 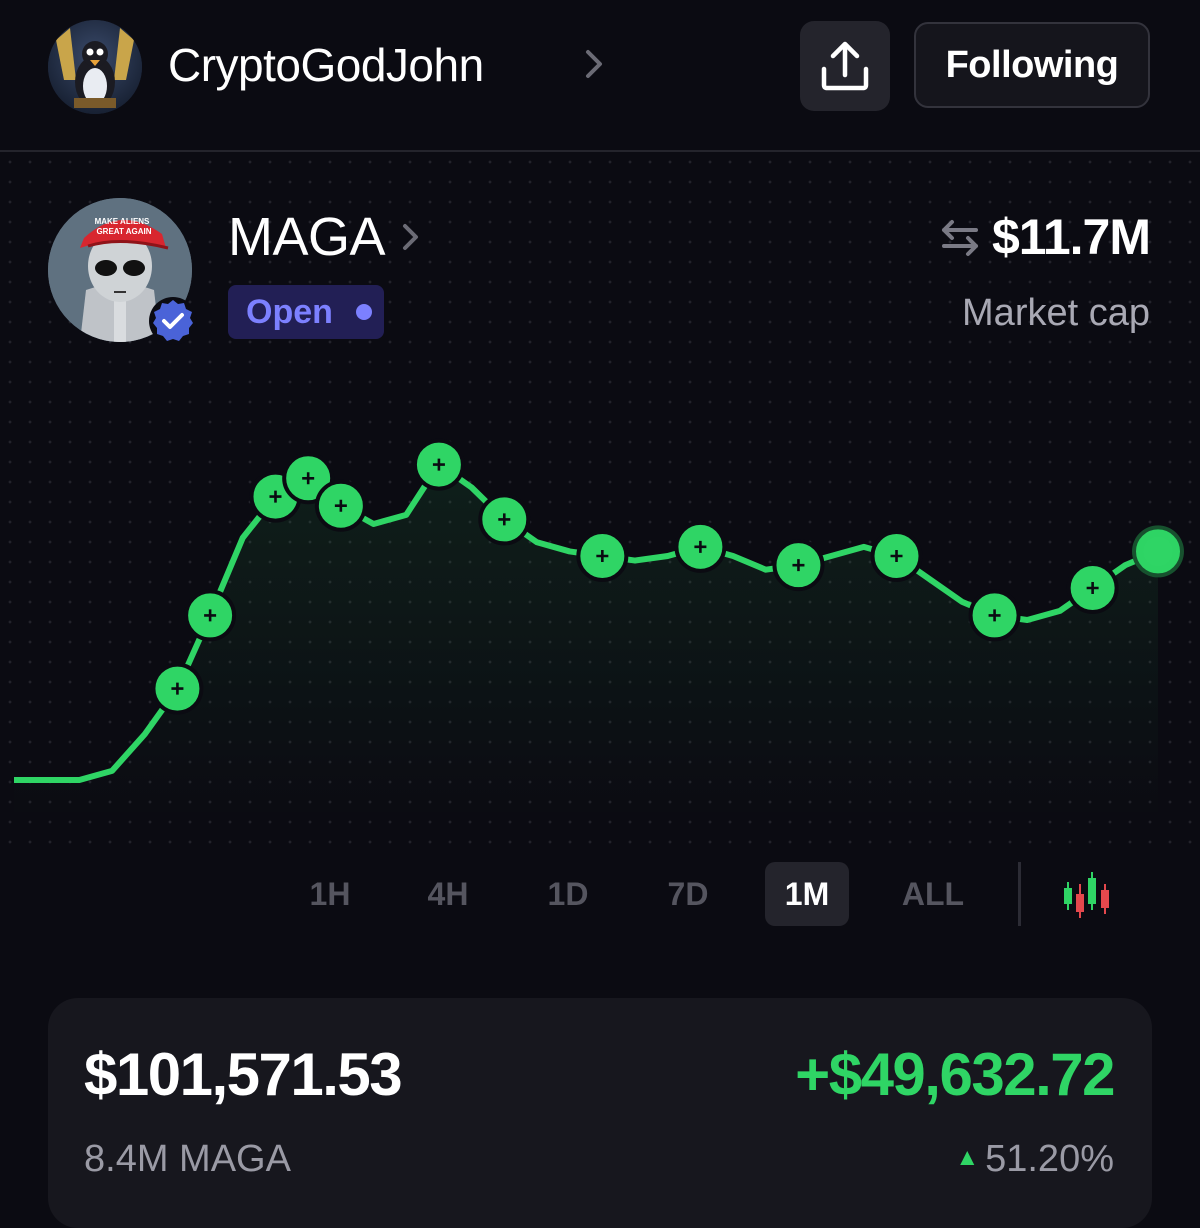 I want to click on range-all: ALL, so click(x=933, y=894).